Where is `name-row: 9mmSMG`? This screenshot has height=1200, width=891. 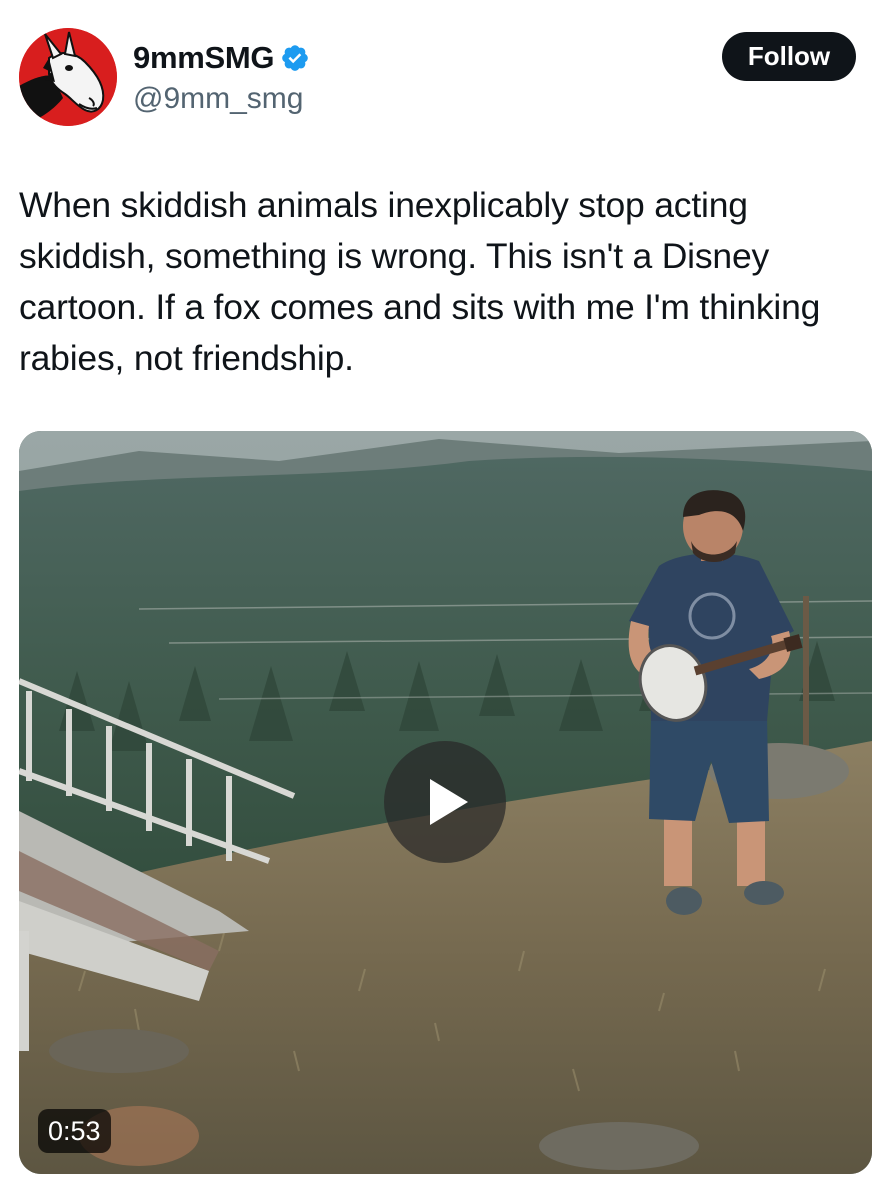 name-row: 9mmSMG is located at coordinates (221, 58).